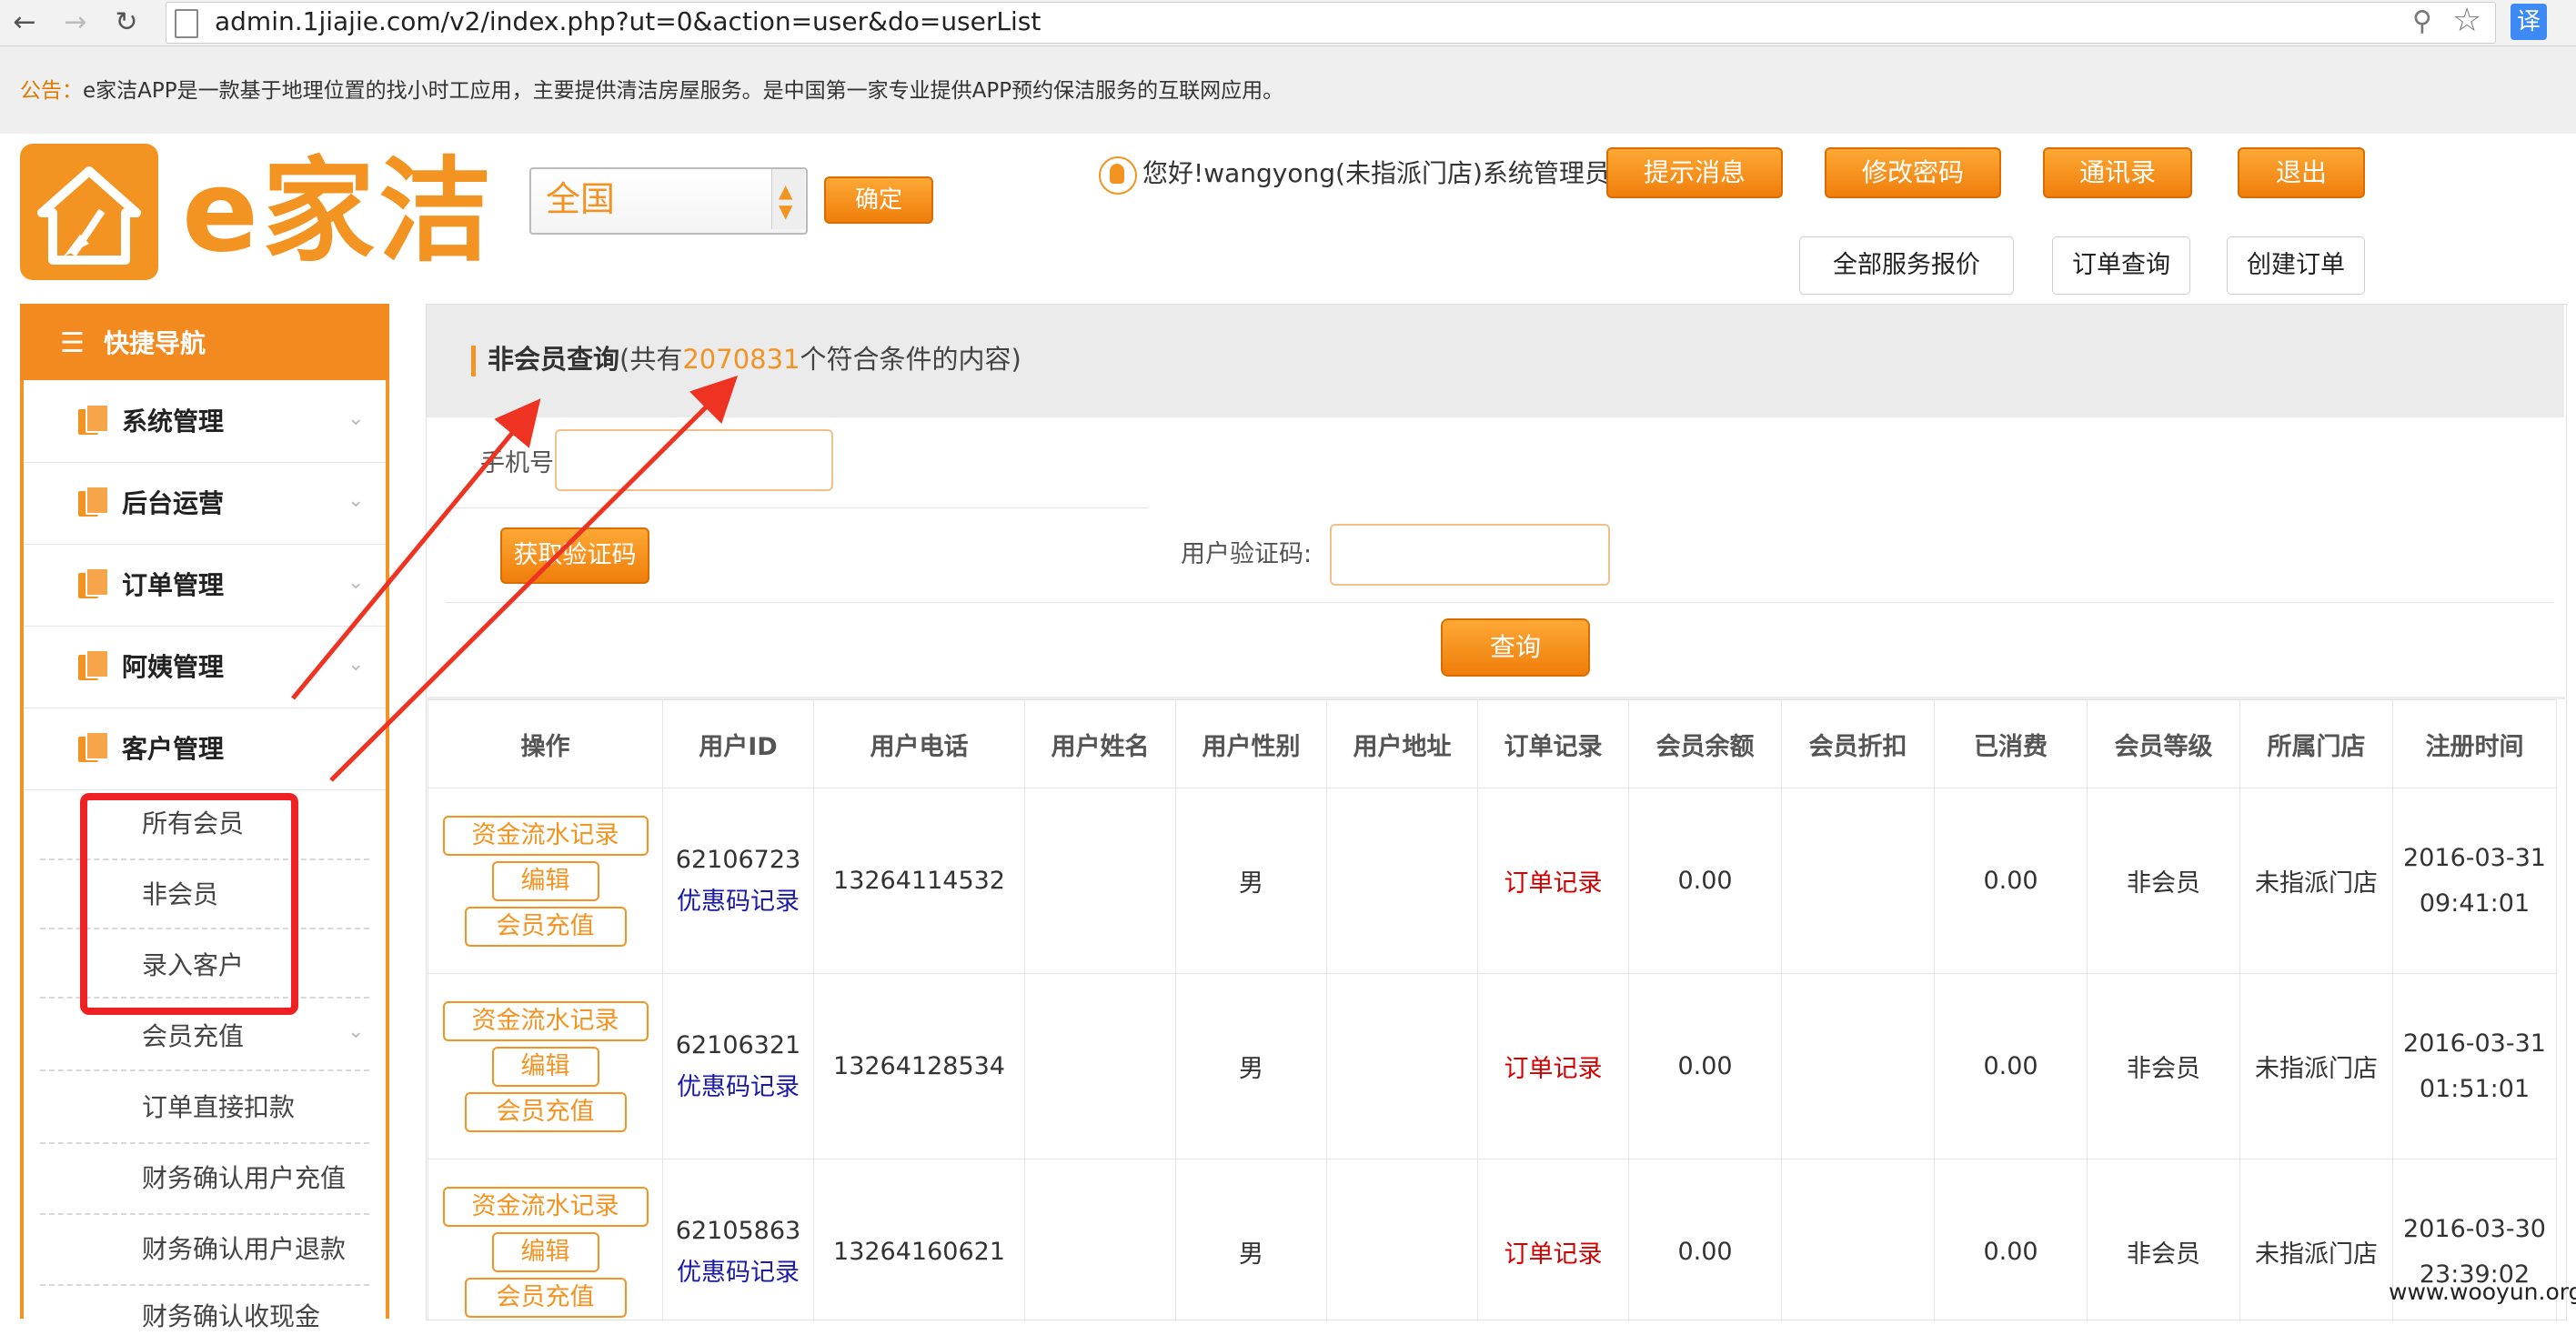  I want to click on column-header: 用户地址, so click(1402, 744).